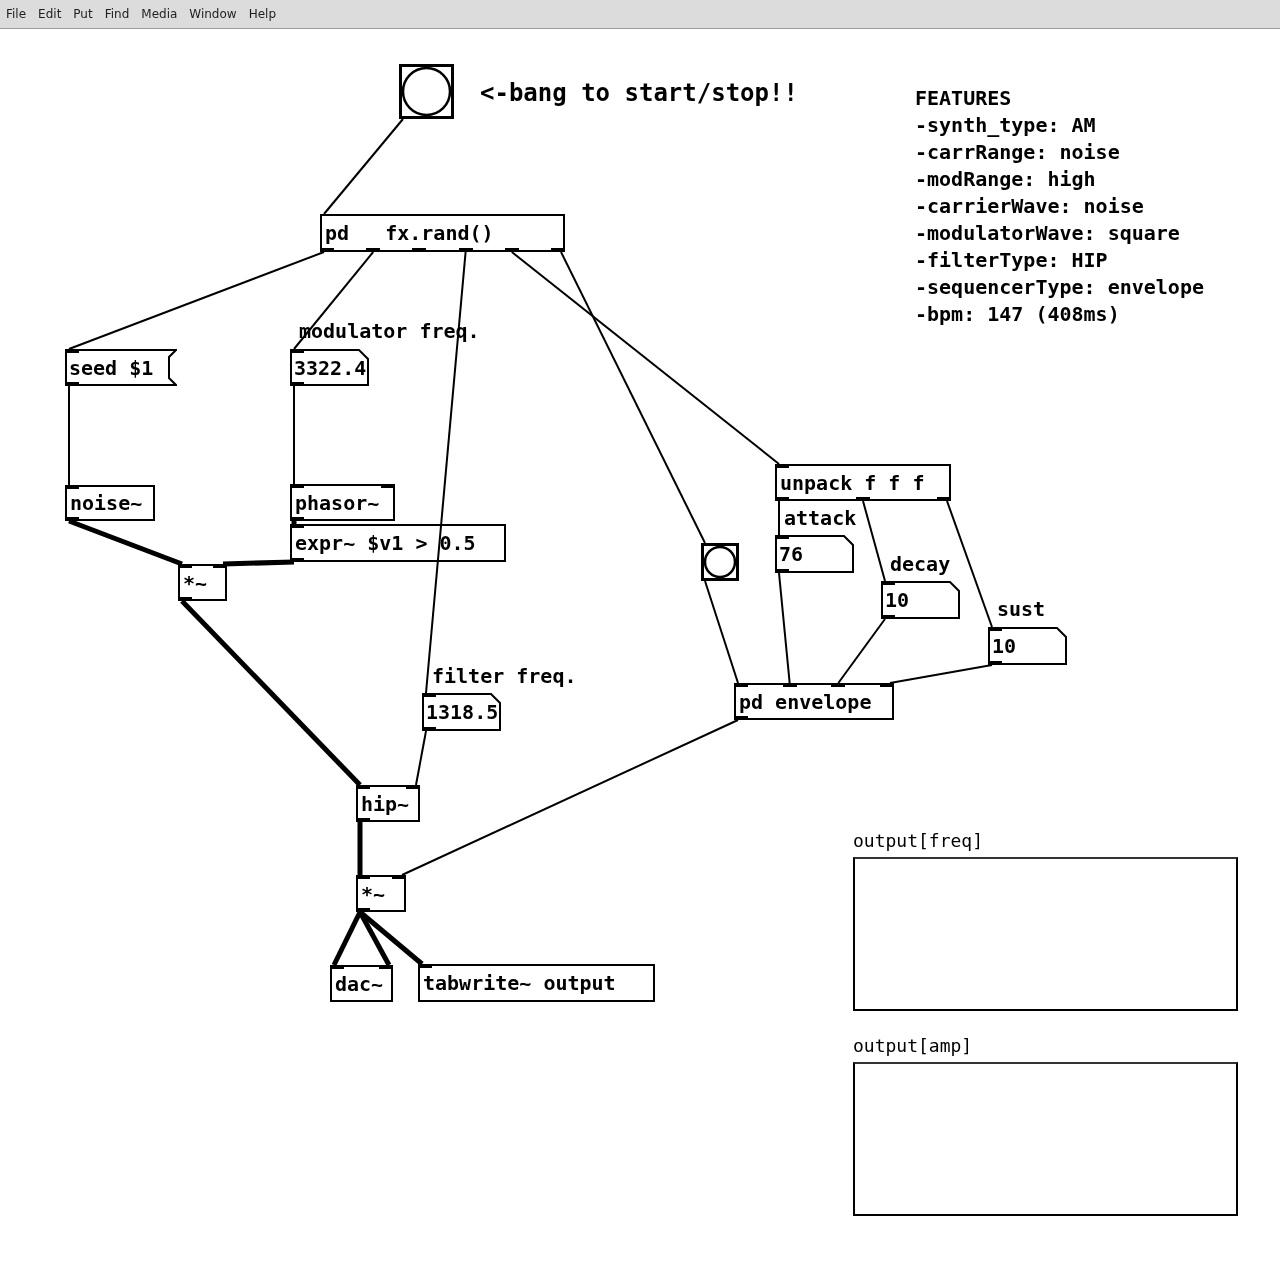 Image resolution: width=1280 pixels, height=1280 pixels. What do you see at coordinates (1021, 609) in the screenshot?
I see `comment-text: sust` at bounding box center [1021, 609].